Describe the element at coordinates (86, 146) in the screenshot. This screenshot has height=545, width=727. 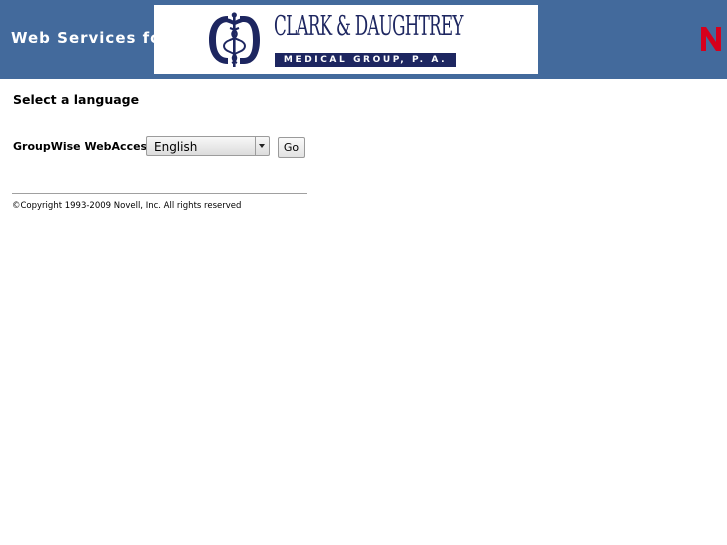
I see `language-selector-label: GroupWise WebAccess:` at that location.